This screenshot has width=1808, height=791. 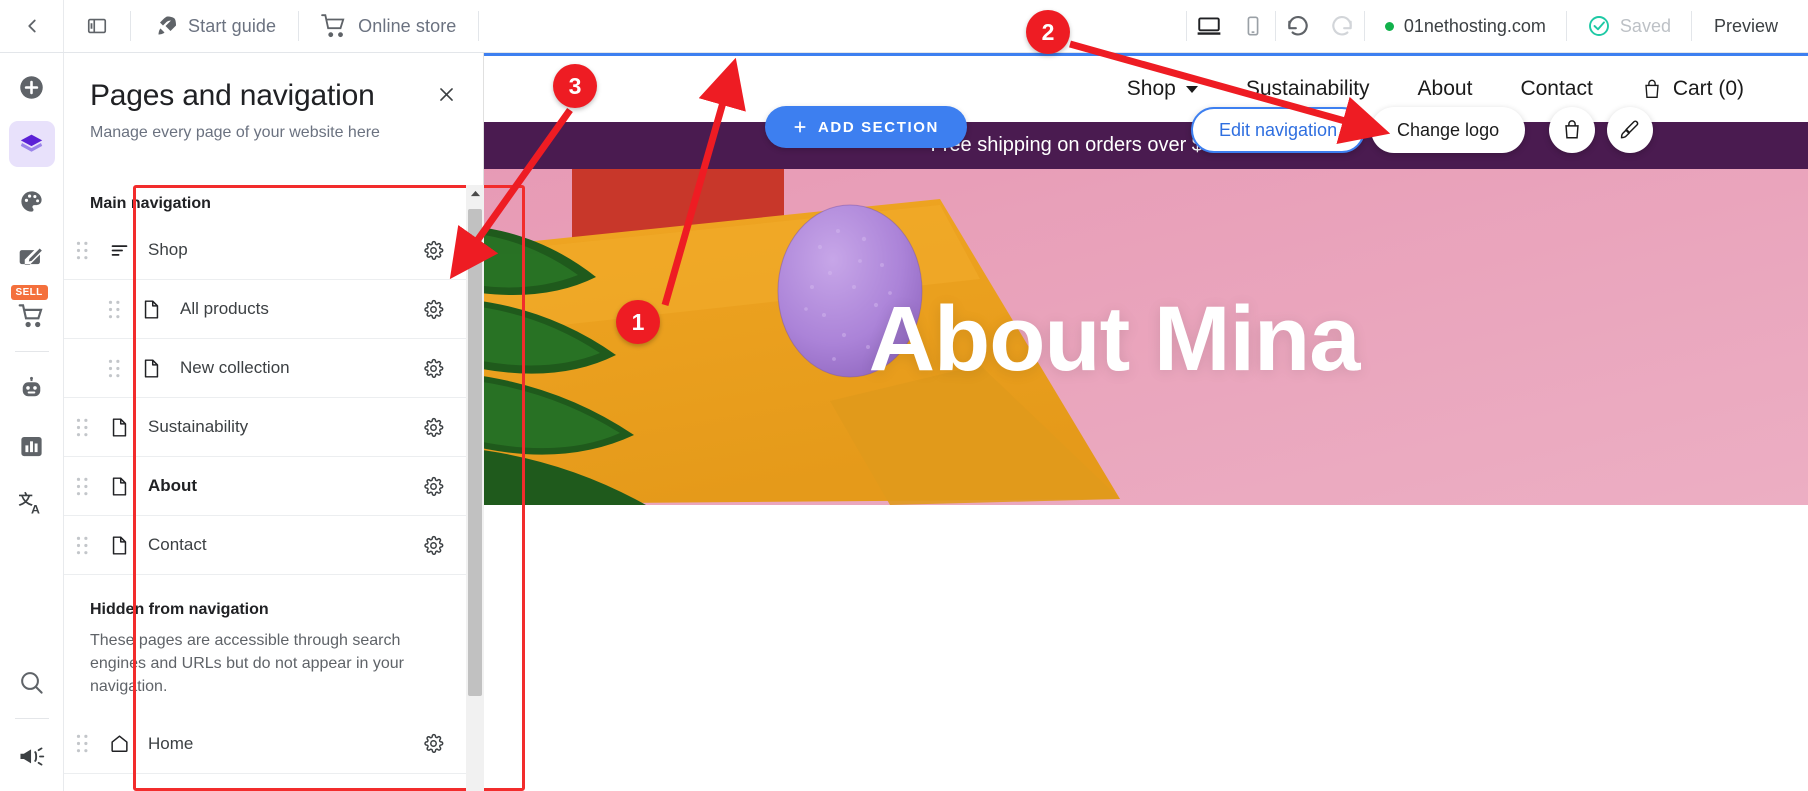 I want to click on add-section-label: ADD SECTION, so click(x=878, y=127).